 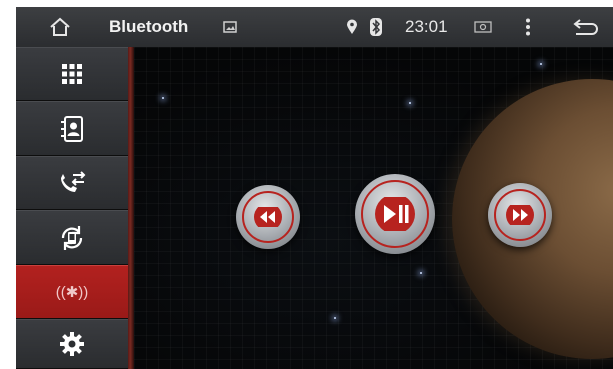 I want to click on phone-sync-icon, so click(x=72, y=237).